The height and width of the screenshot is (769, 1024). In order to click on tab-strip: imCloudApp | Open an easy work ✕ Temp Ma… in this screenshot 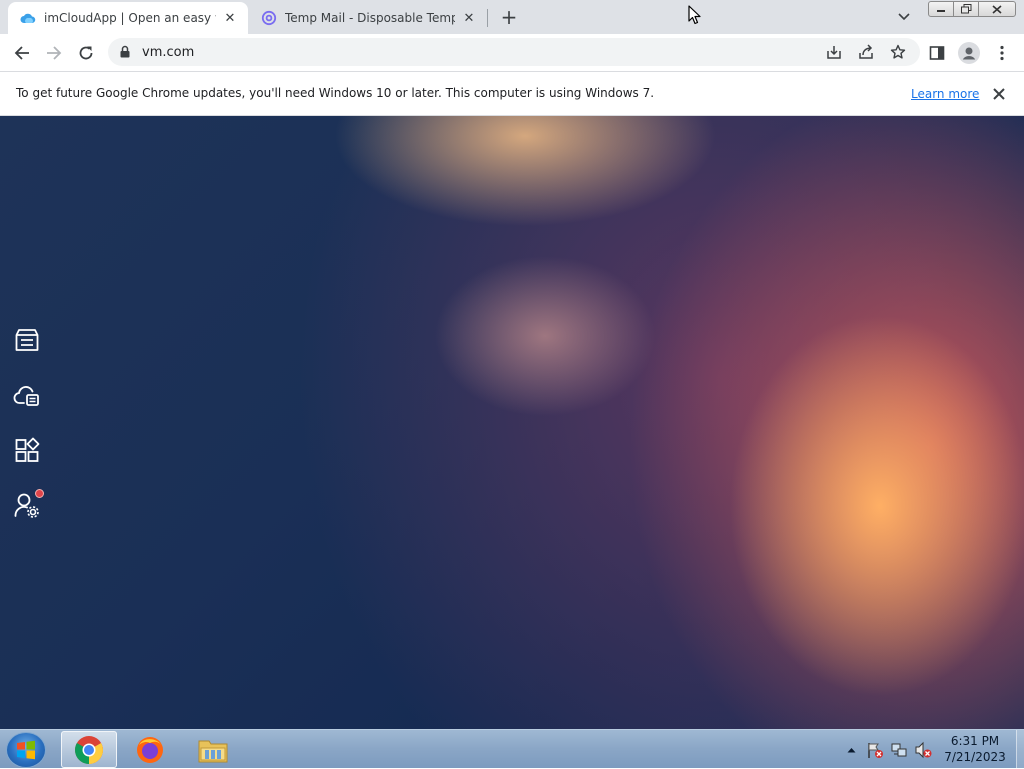, I will do `click(512, 17)`.